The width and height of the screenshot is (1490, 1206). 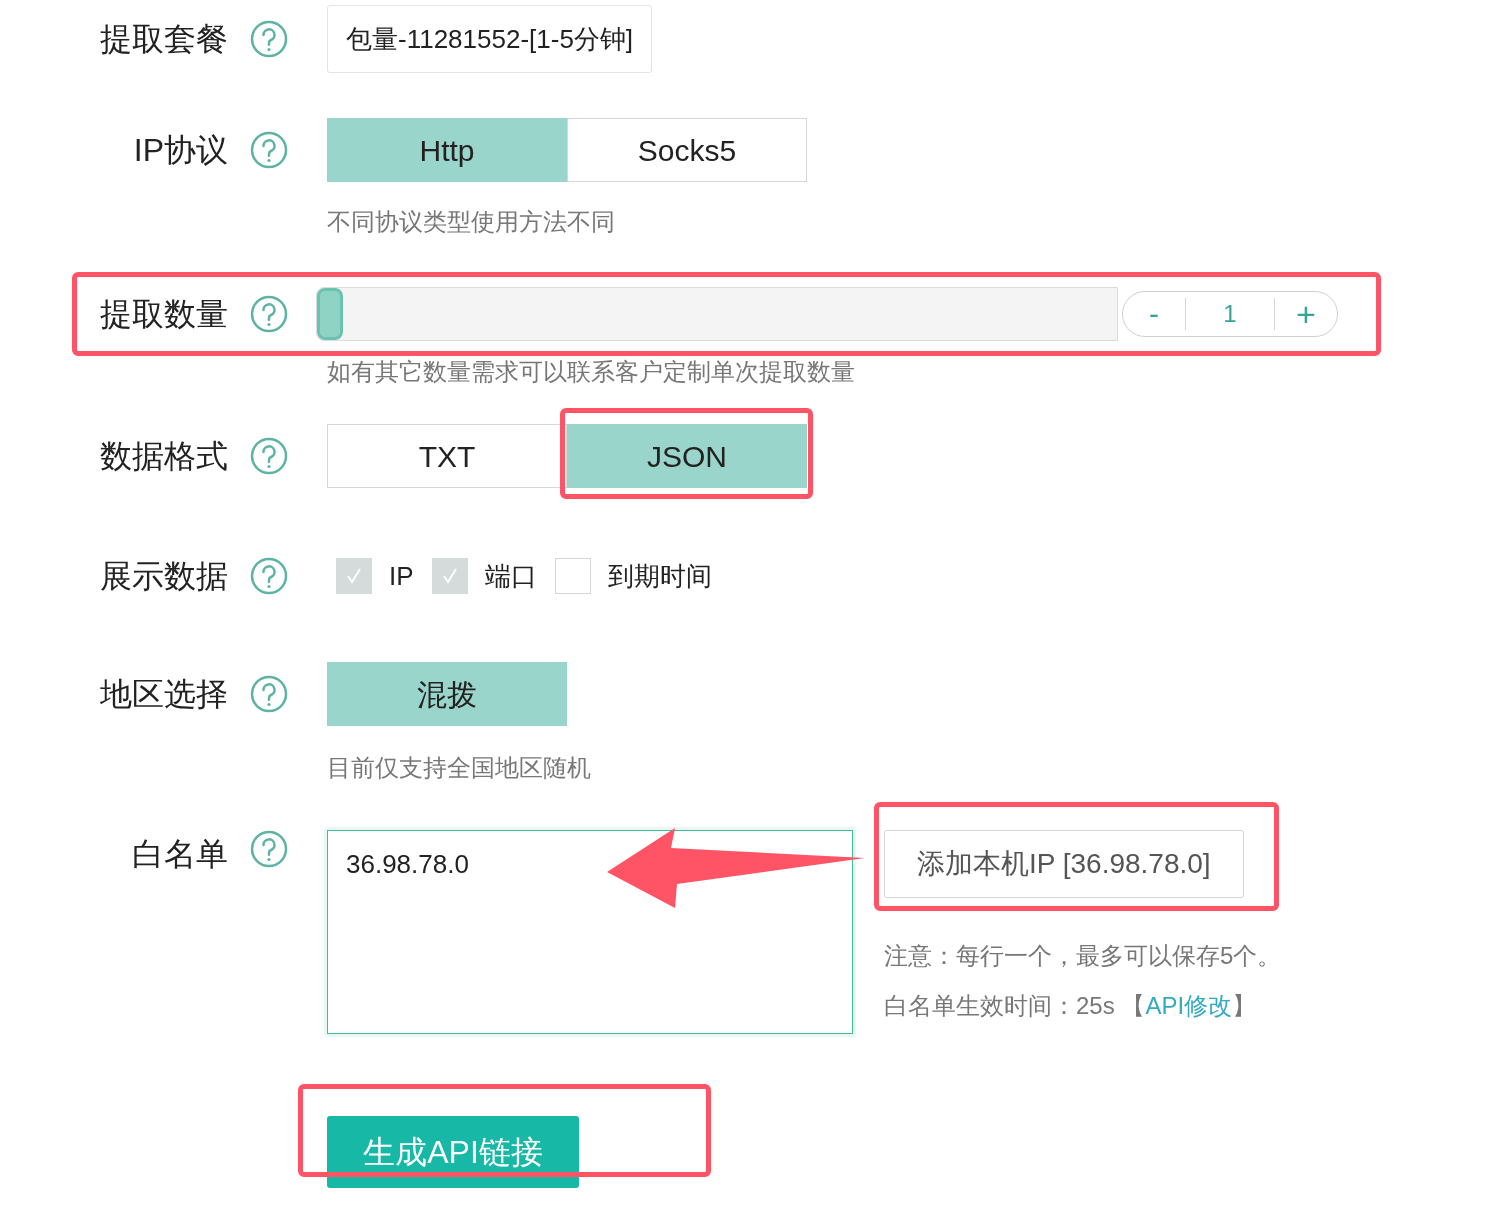 What do you see at coordinates (590, 932) in the screenshot?
I see `whitelist-textarea: 36.98.78.0` at bounding box center [590, 932].